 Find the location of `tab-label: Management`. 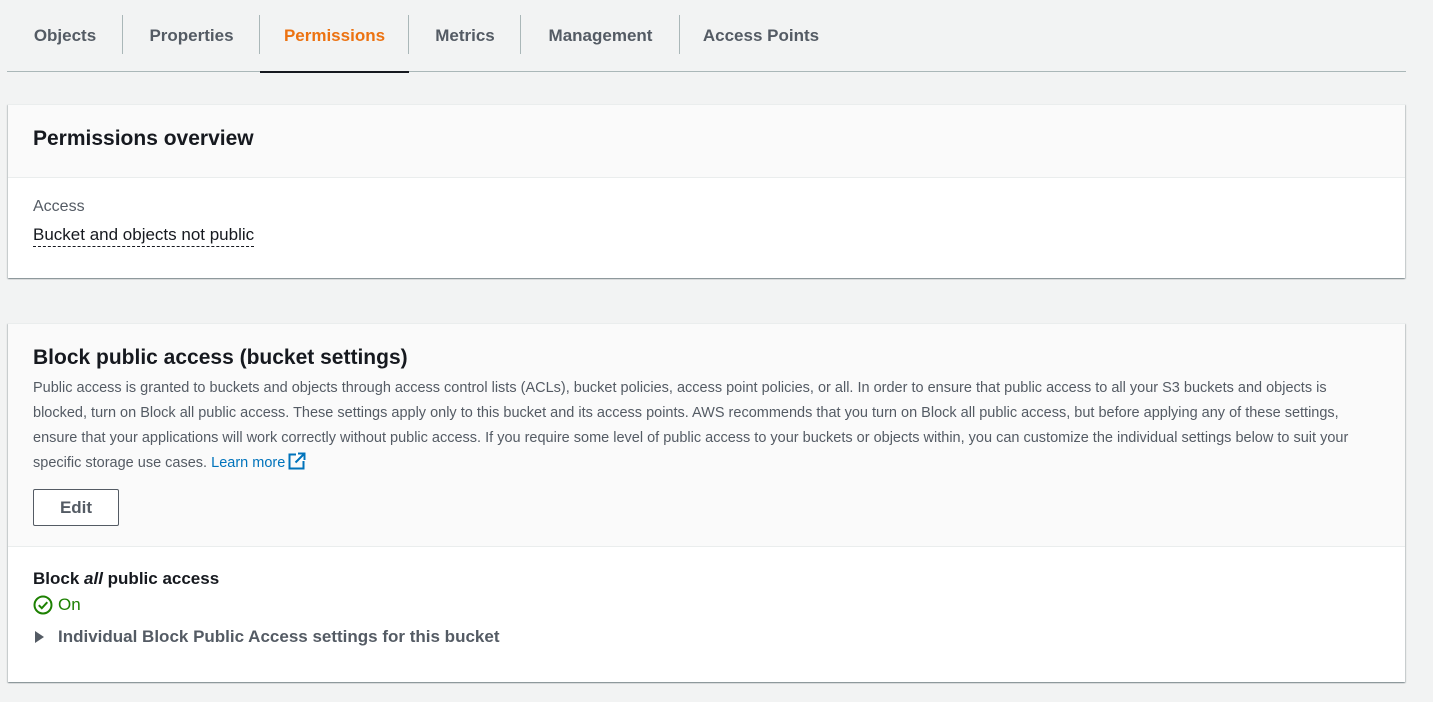

tab-label: Management is located at coordinates (600, 35).